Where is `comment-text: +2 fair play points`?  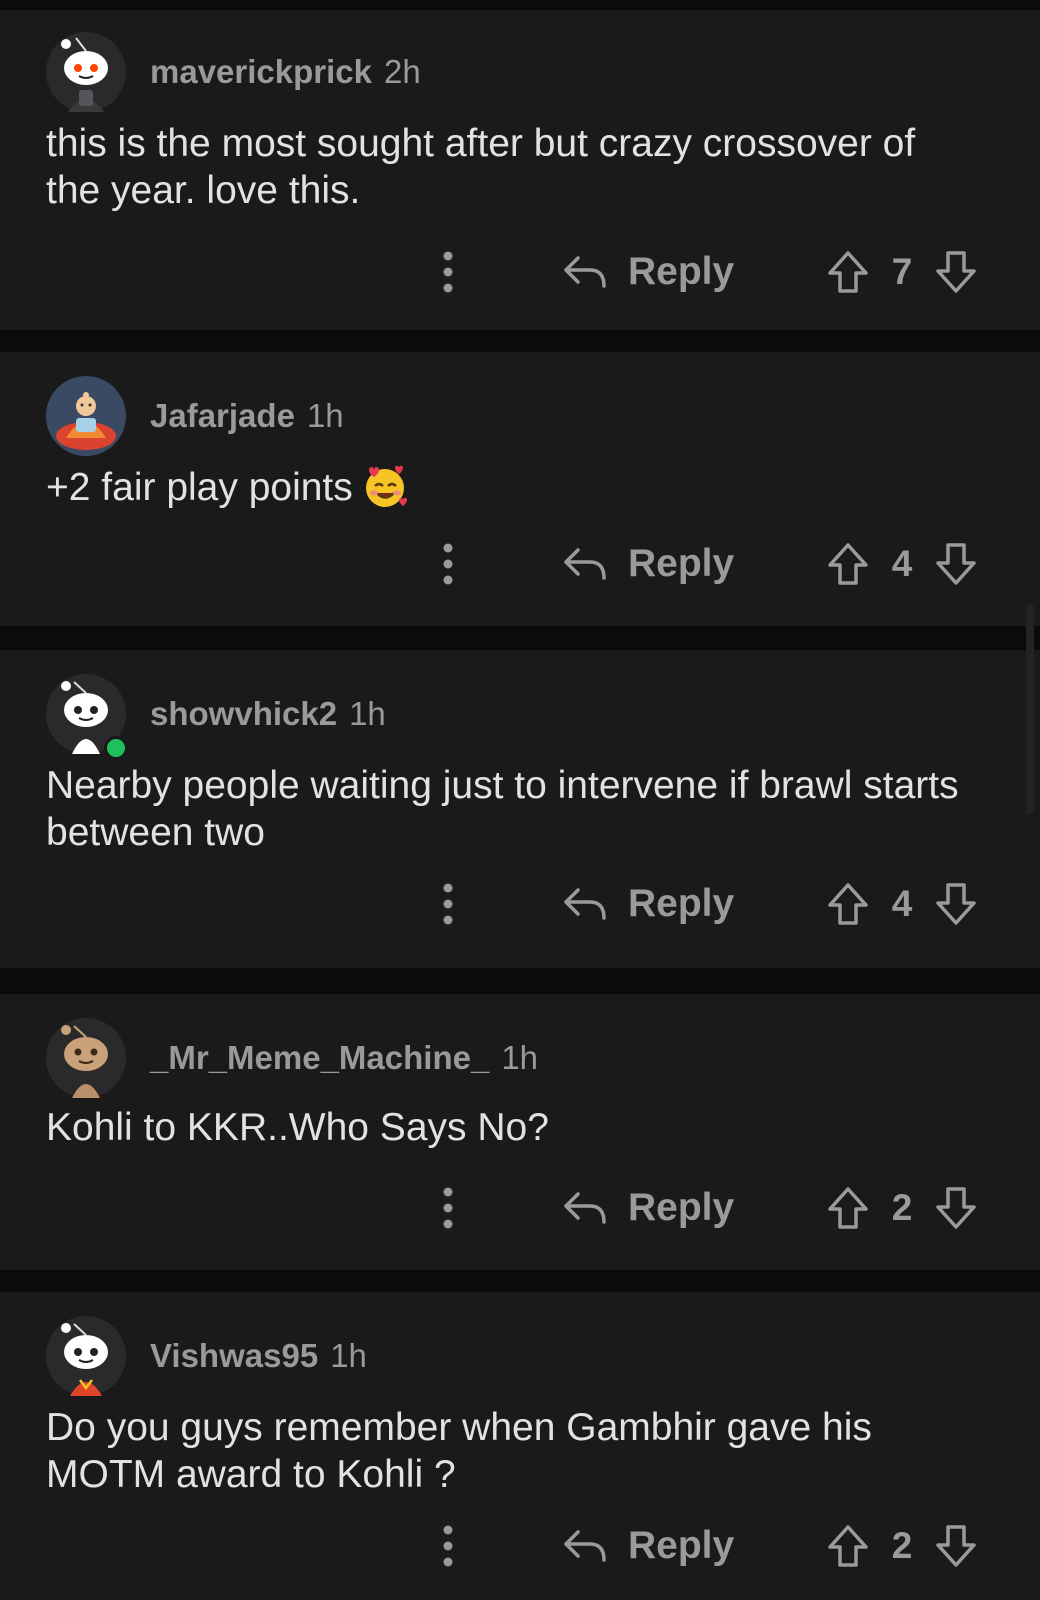
comment-text: +2 fair play points is located at coordinates (199, 487).